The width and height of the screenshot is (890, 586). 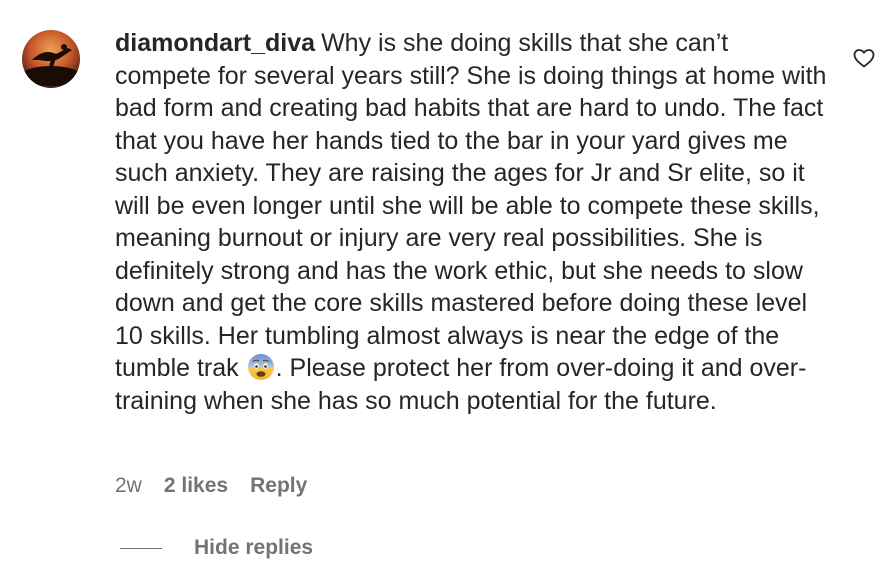 What do you see at coordinates (864, 58) in the screenshot?
I see `heart-outline-icon` at bounding box center [864, 58].